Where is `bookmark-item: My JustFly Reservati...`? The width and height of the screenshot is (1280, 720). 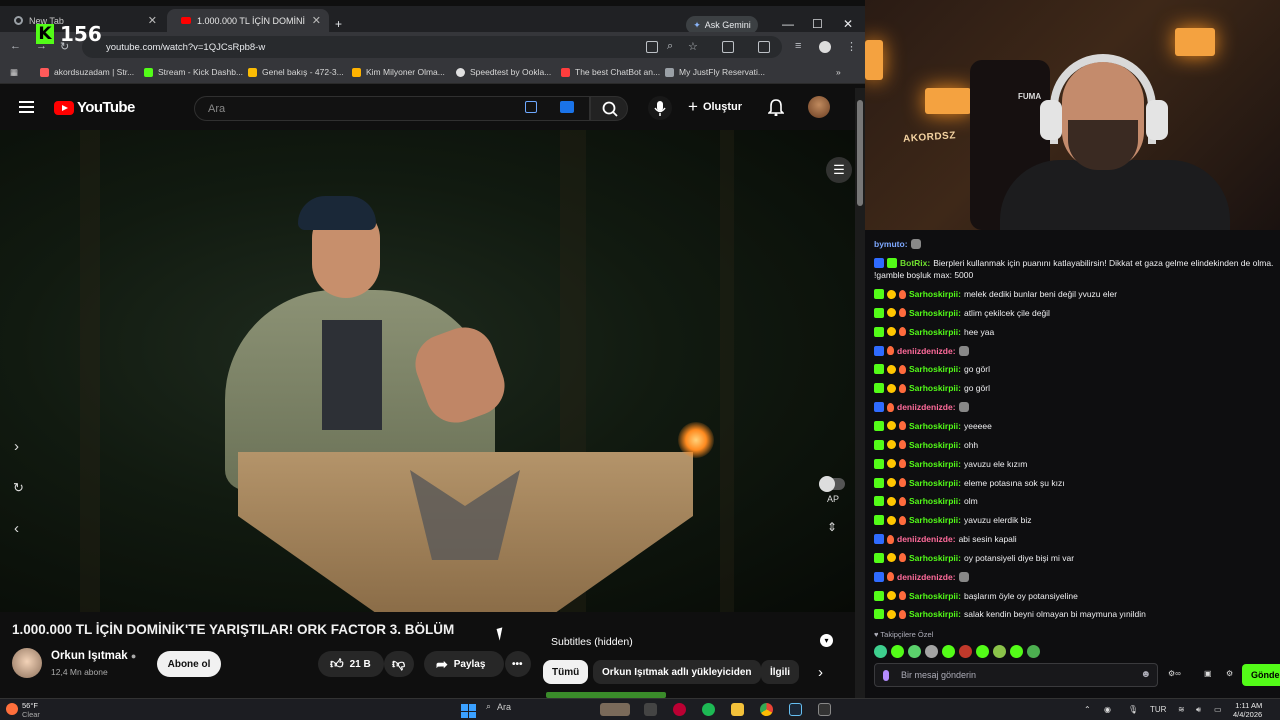 bookmark-item: My JustFly Reservati... is located at coordinates (715, 72).